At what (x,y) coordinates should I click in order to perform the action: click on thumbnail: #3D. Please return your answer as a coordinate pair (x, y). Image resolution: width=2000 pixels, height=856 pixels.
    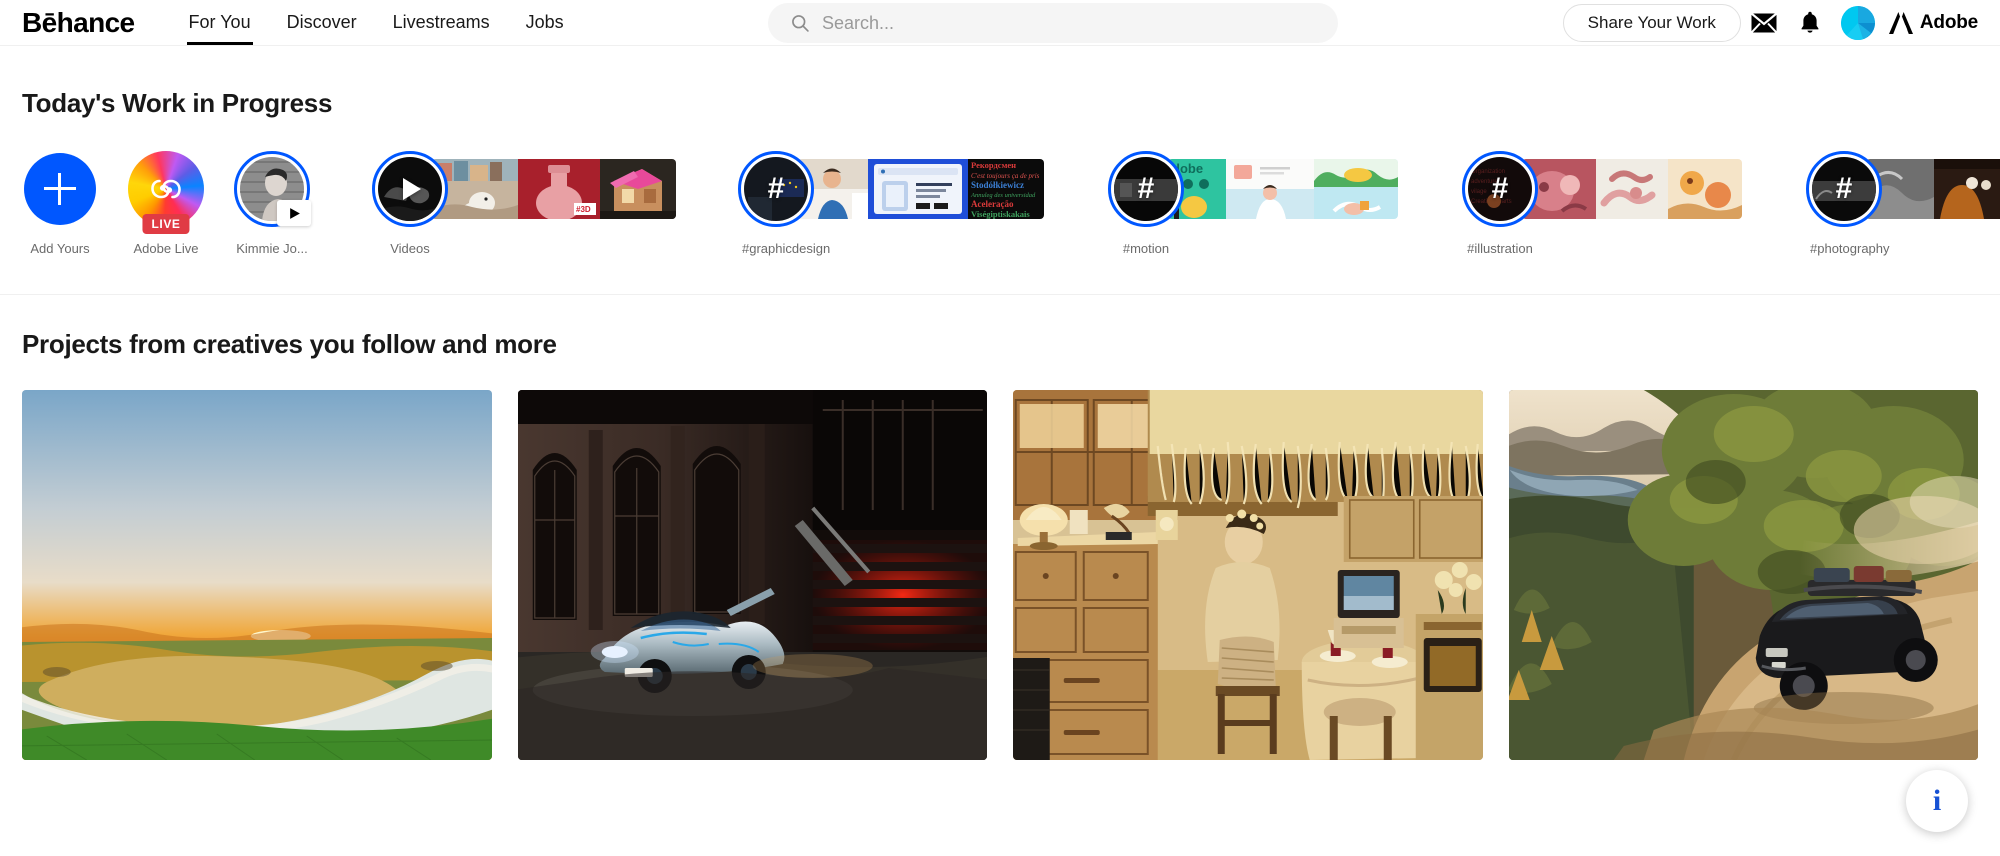
    Looking at the image, I should click on (559, 189).